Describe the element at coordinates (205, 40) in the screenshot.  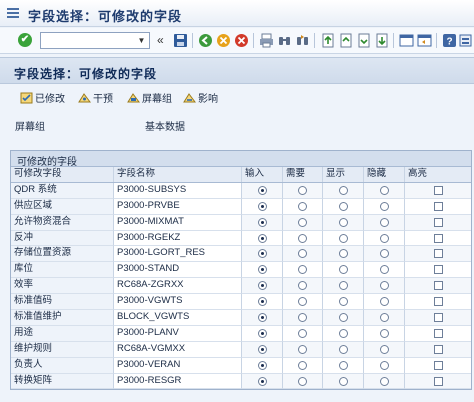
I see `back-icon` at that location.